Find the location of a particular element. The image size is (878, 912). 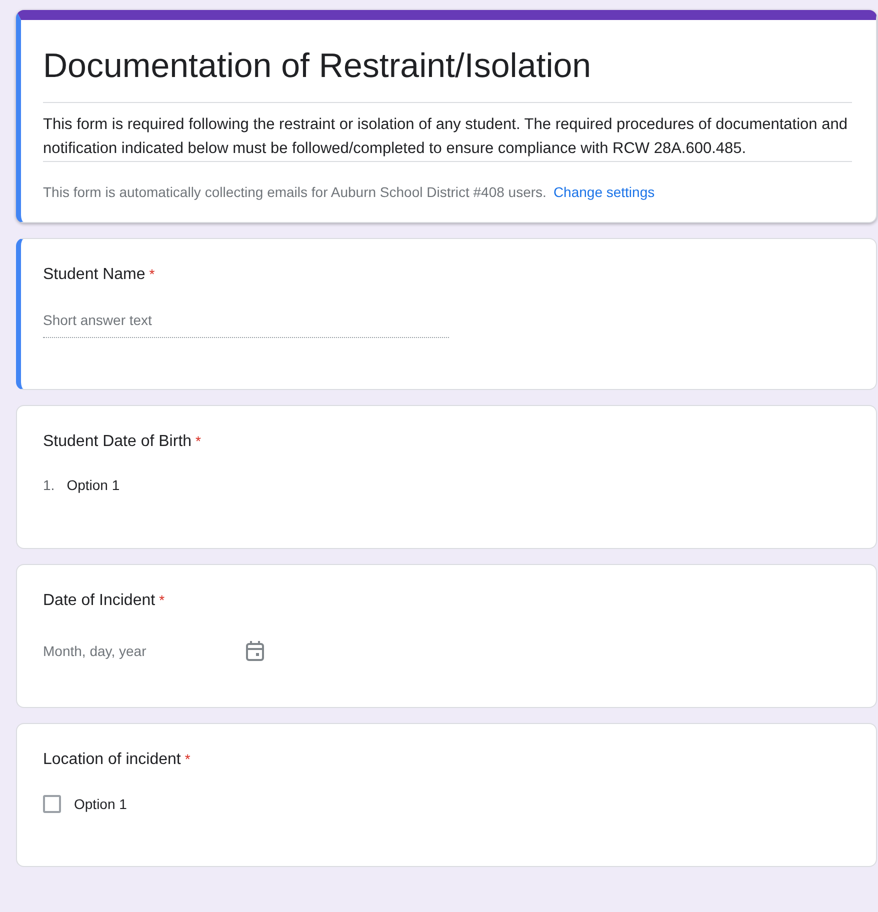

option-number: 1. is located at coordinates (49, 485).